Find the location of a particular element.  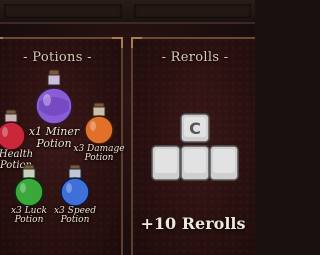

potion-label-line: x1 Miner is located at coordinates (54, 131).